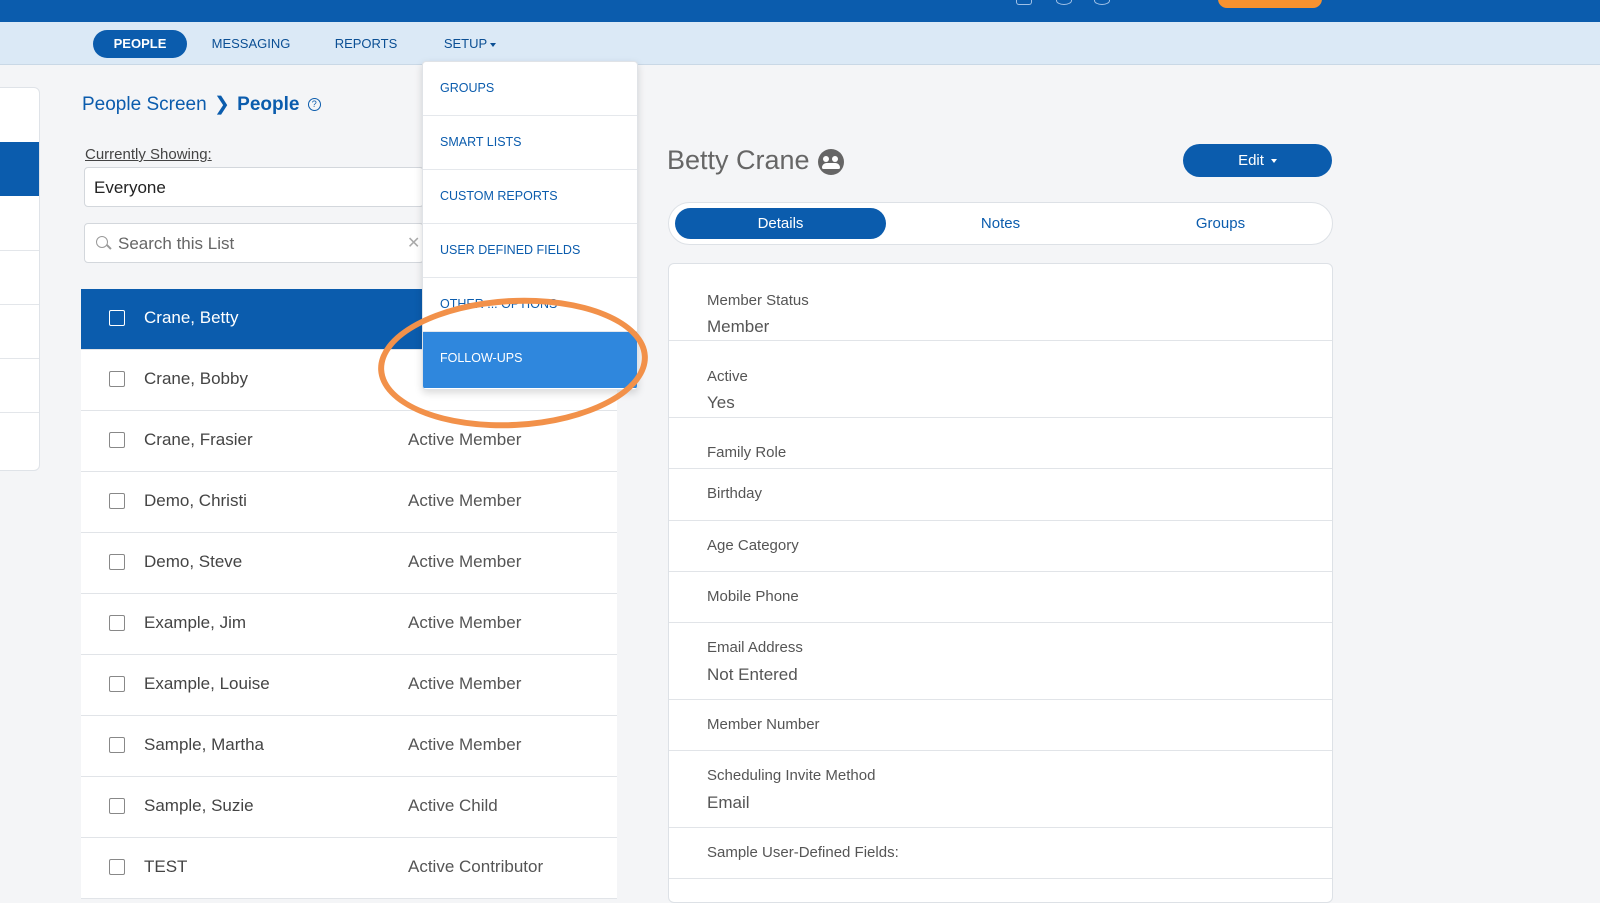 The image size is (1600, 903). I want to click on detail-field: Member Number, so click(1000, 725).